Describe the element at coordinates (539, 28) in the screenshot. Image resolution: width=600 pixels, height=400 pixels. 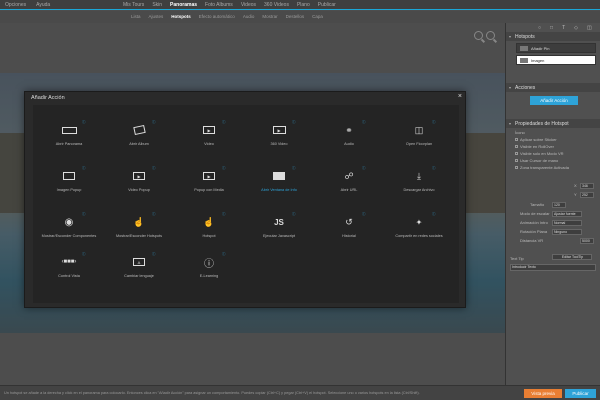
I see `add-pin-icon: ○` at that location.